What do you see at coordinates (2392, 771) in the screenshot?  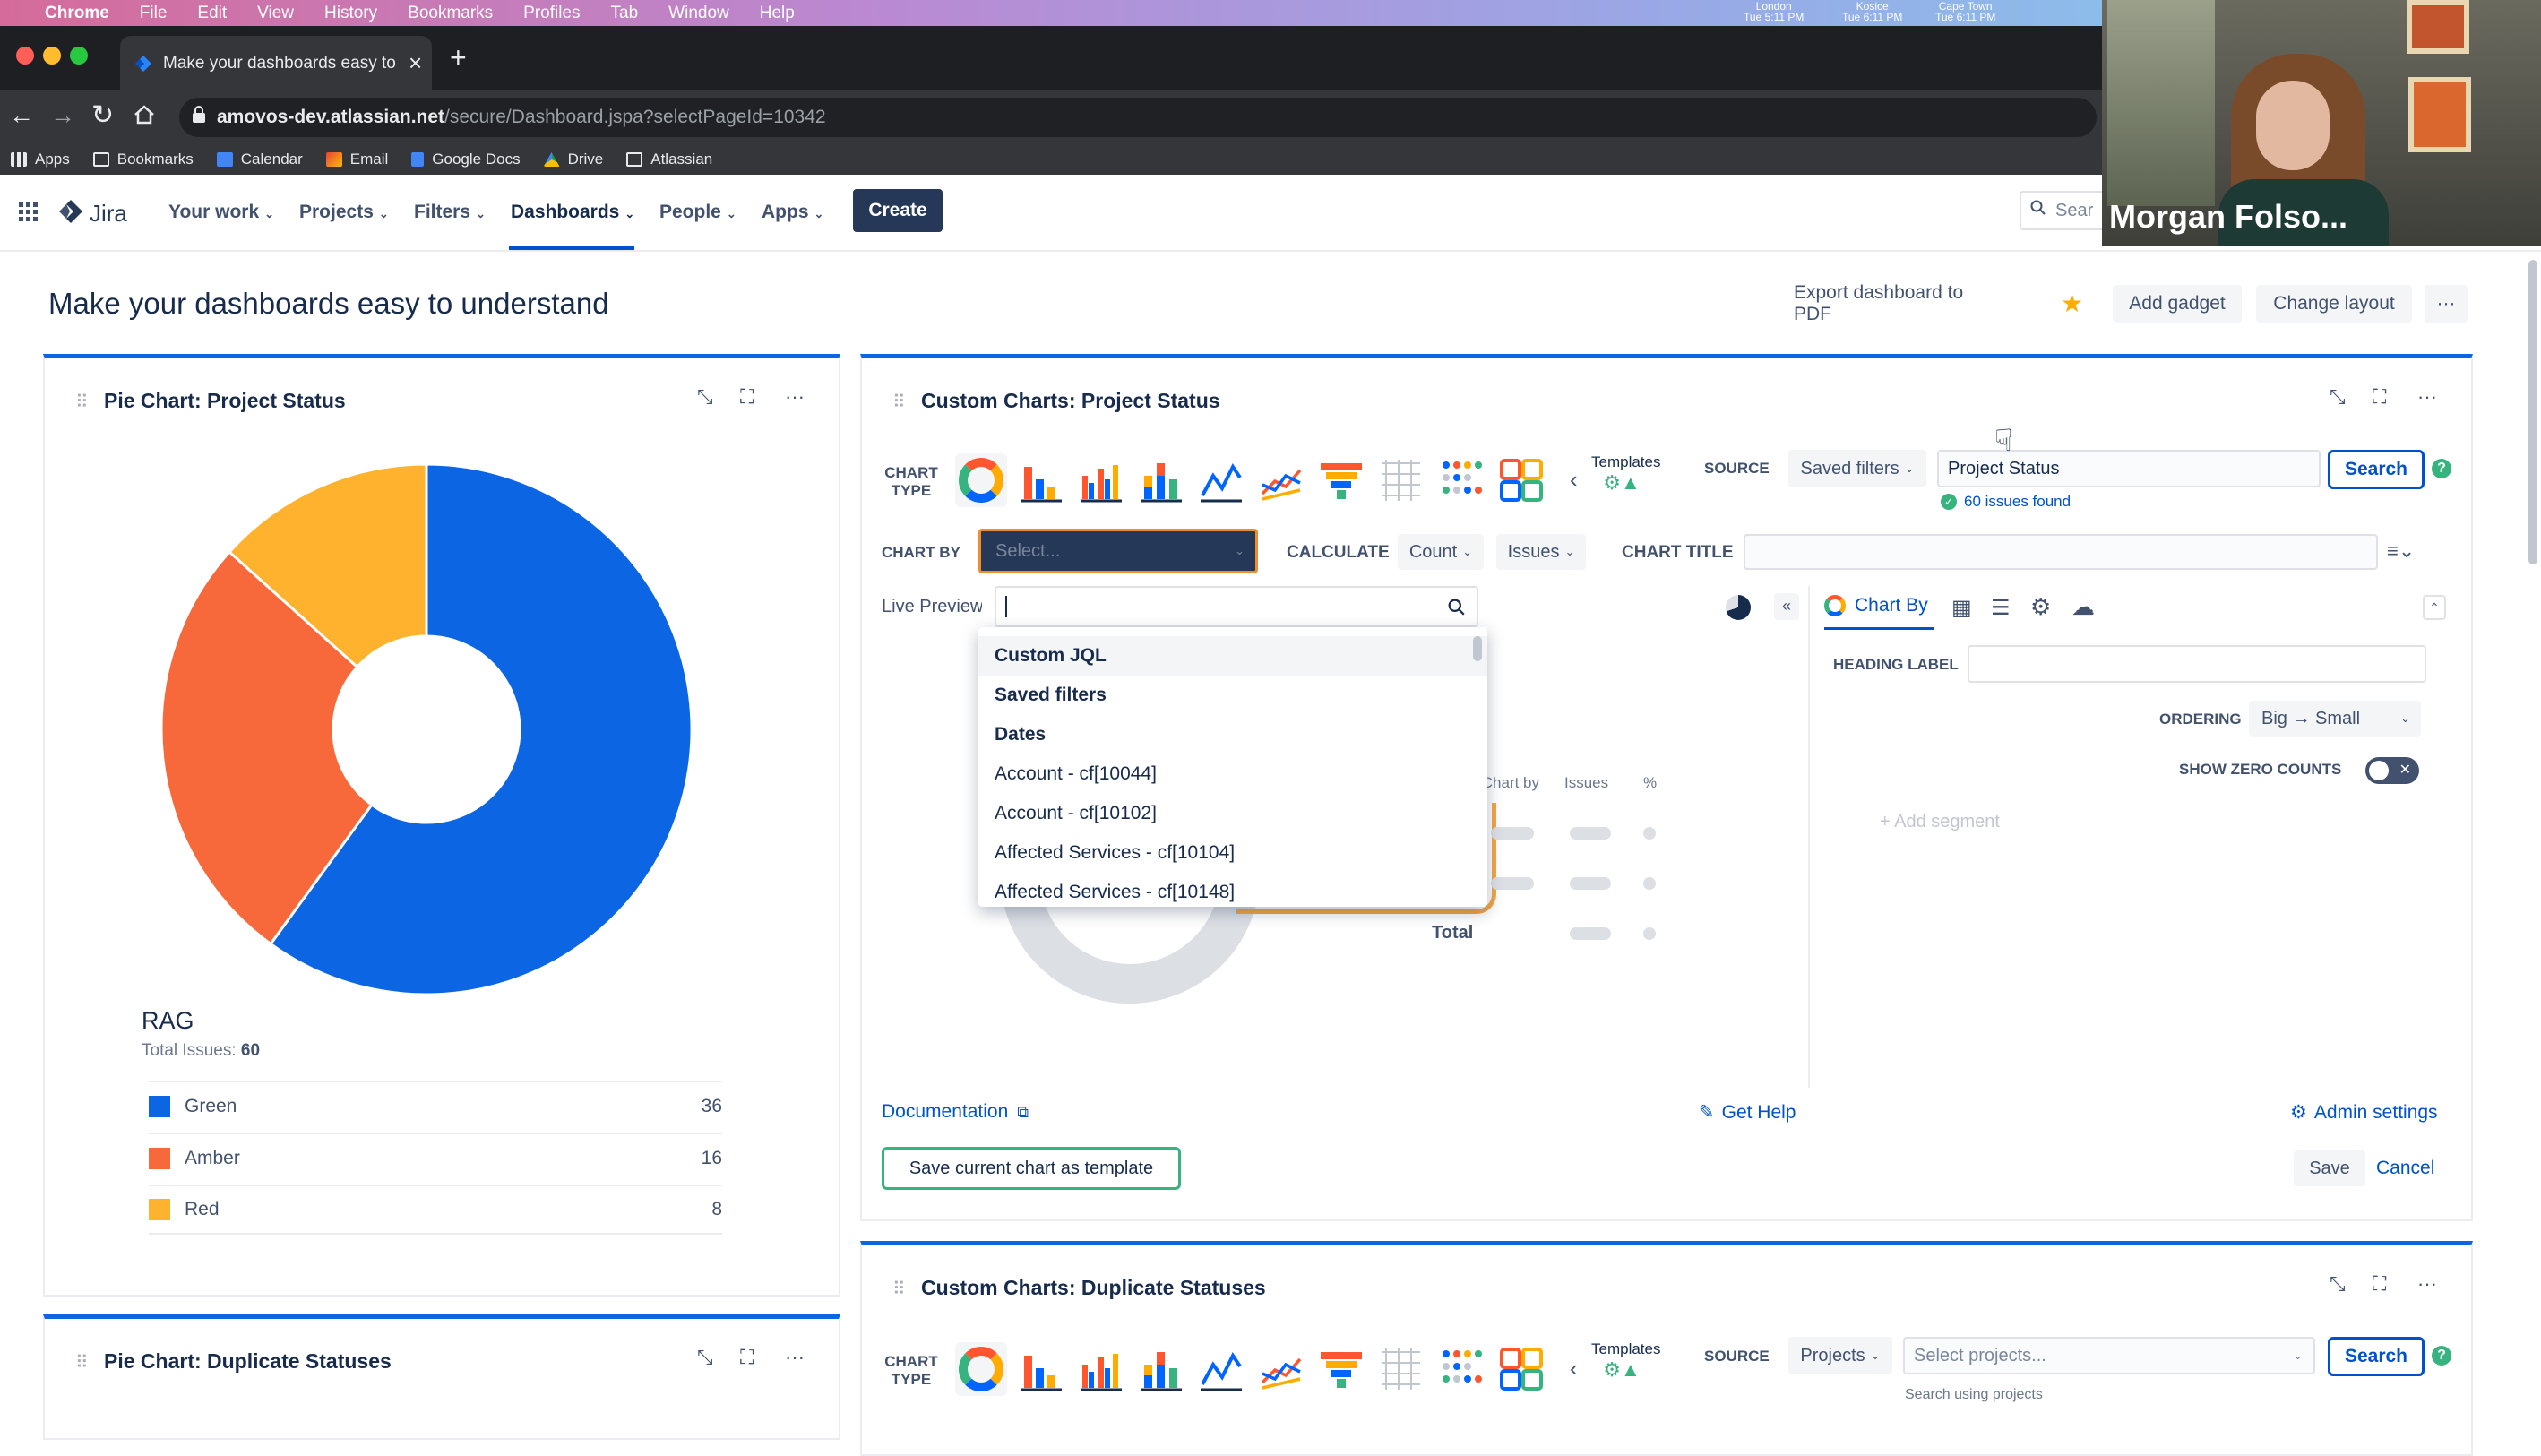 I see `show-zero-counts-toggle: ✕` at bounding box center [2392, 771].